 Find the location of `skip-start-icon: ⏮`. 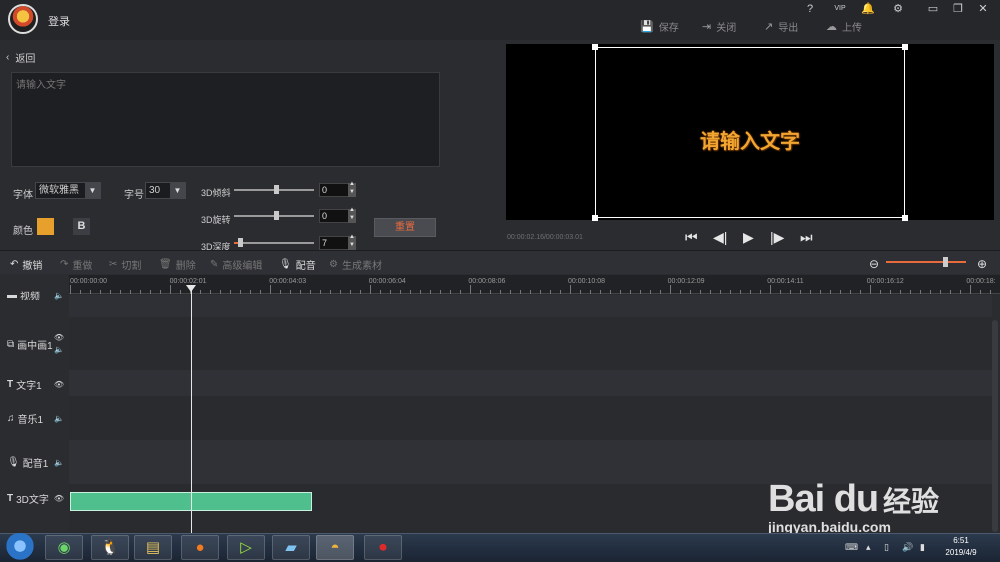

skip-start-icon: ⏮ is located at coordinates (691, 237).